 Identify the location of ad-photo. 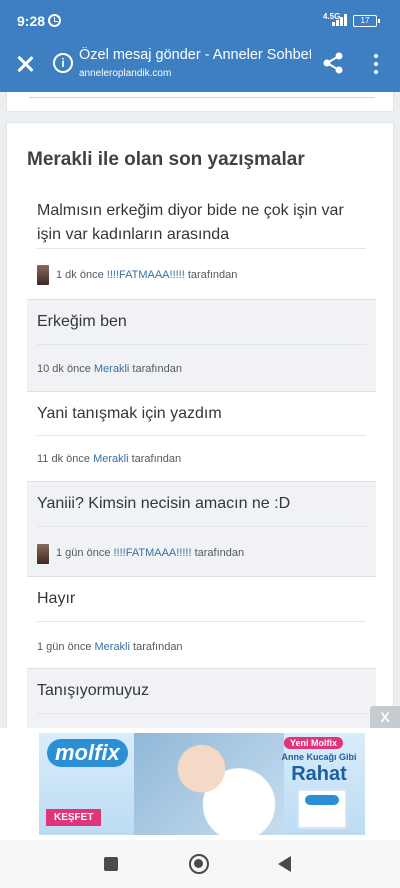
(209, 784).